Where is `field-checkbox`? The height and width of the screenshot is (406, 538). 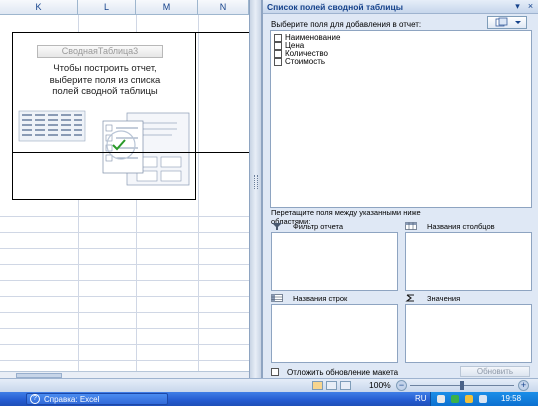
field-checkbox is located at coordinates (278, 62).